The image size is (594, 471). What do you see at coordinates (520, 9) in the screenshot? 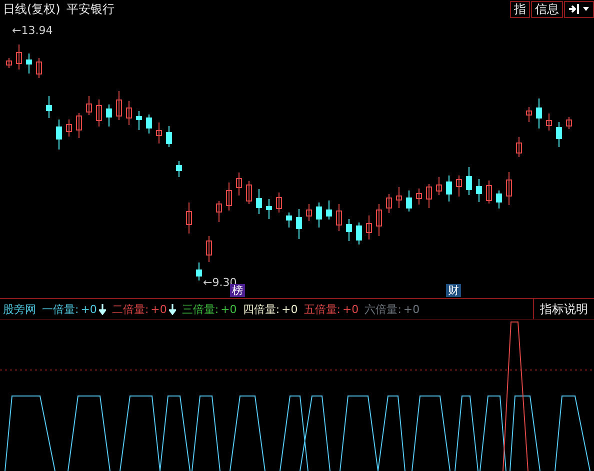
I see `toolbar-button: 指` at bounding box center [520, 9].